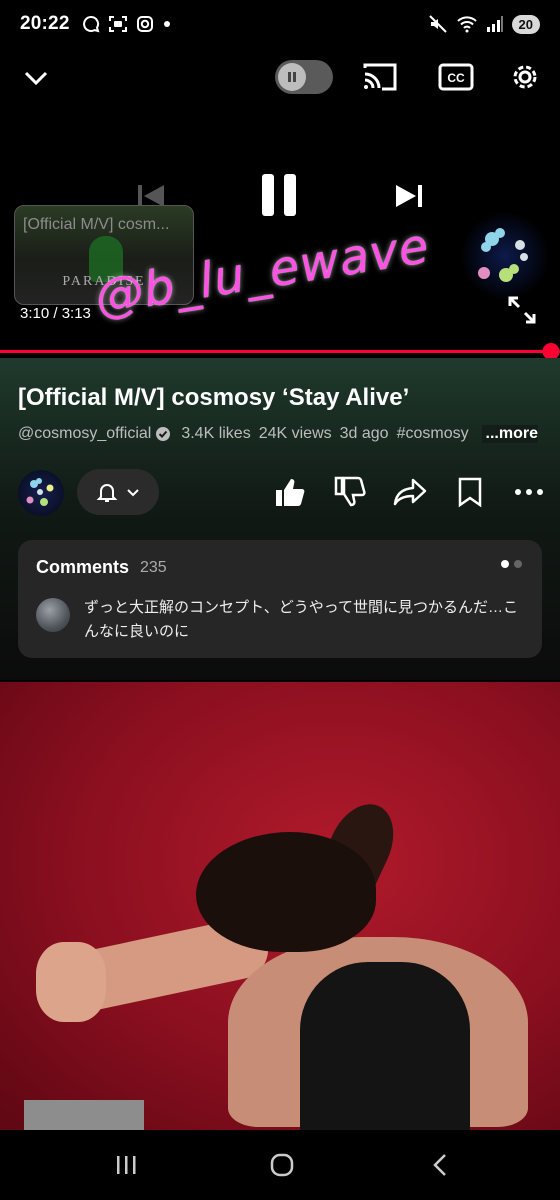 Image resolution: width=560 pixels, height=1200 pixels. Describe the element at coordinates (83, 567) in the screenshot. I see `comments-label: Comments` at that location.